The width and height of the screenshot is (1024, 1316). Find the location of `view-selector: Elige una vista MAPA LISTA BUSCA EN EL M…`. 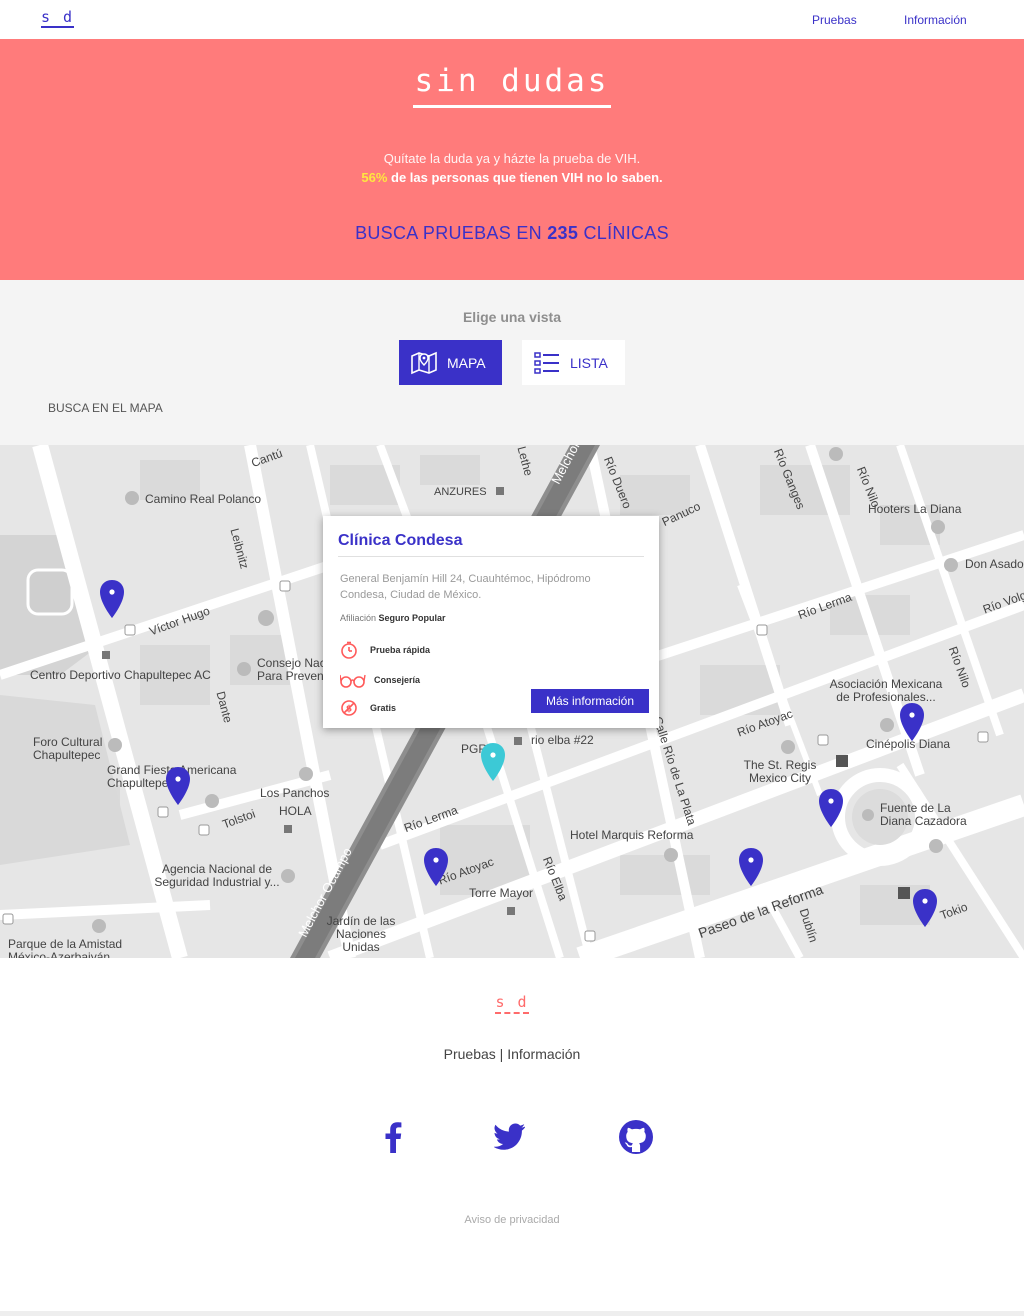

view-selector: Elige una vista MAPA LISTA BUSCA EN EL M… is located at coordinates (512, 362).